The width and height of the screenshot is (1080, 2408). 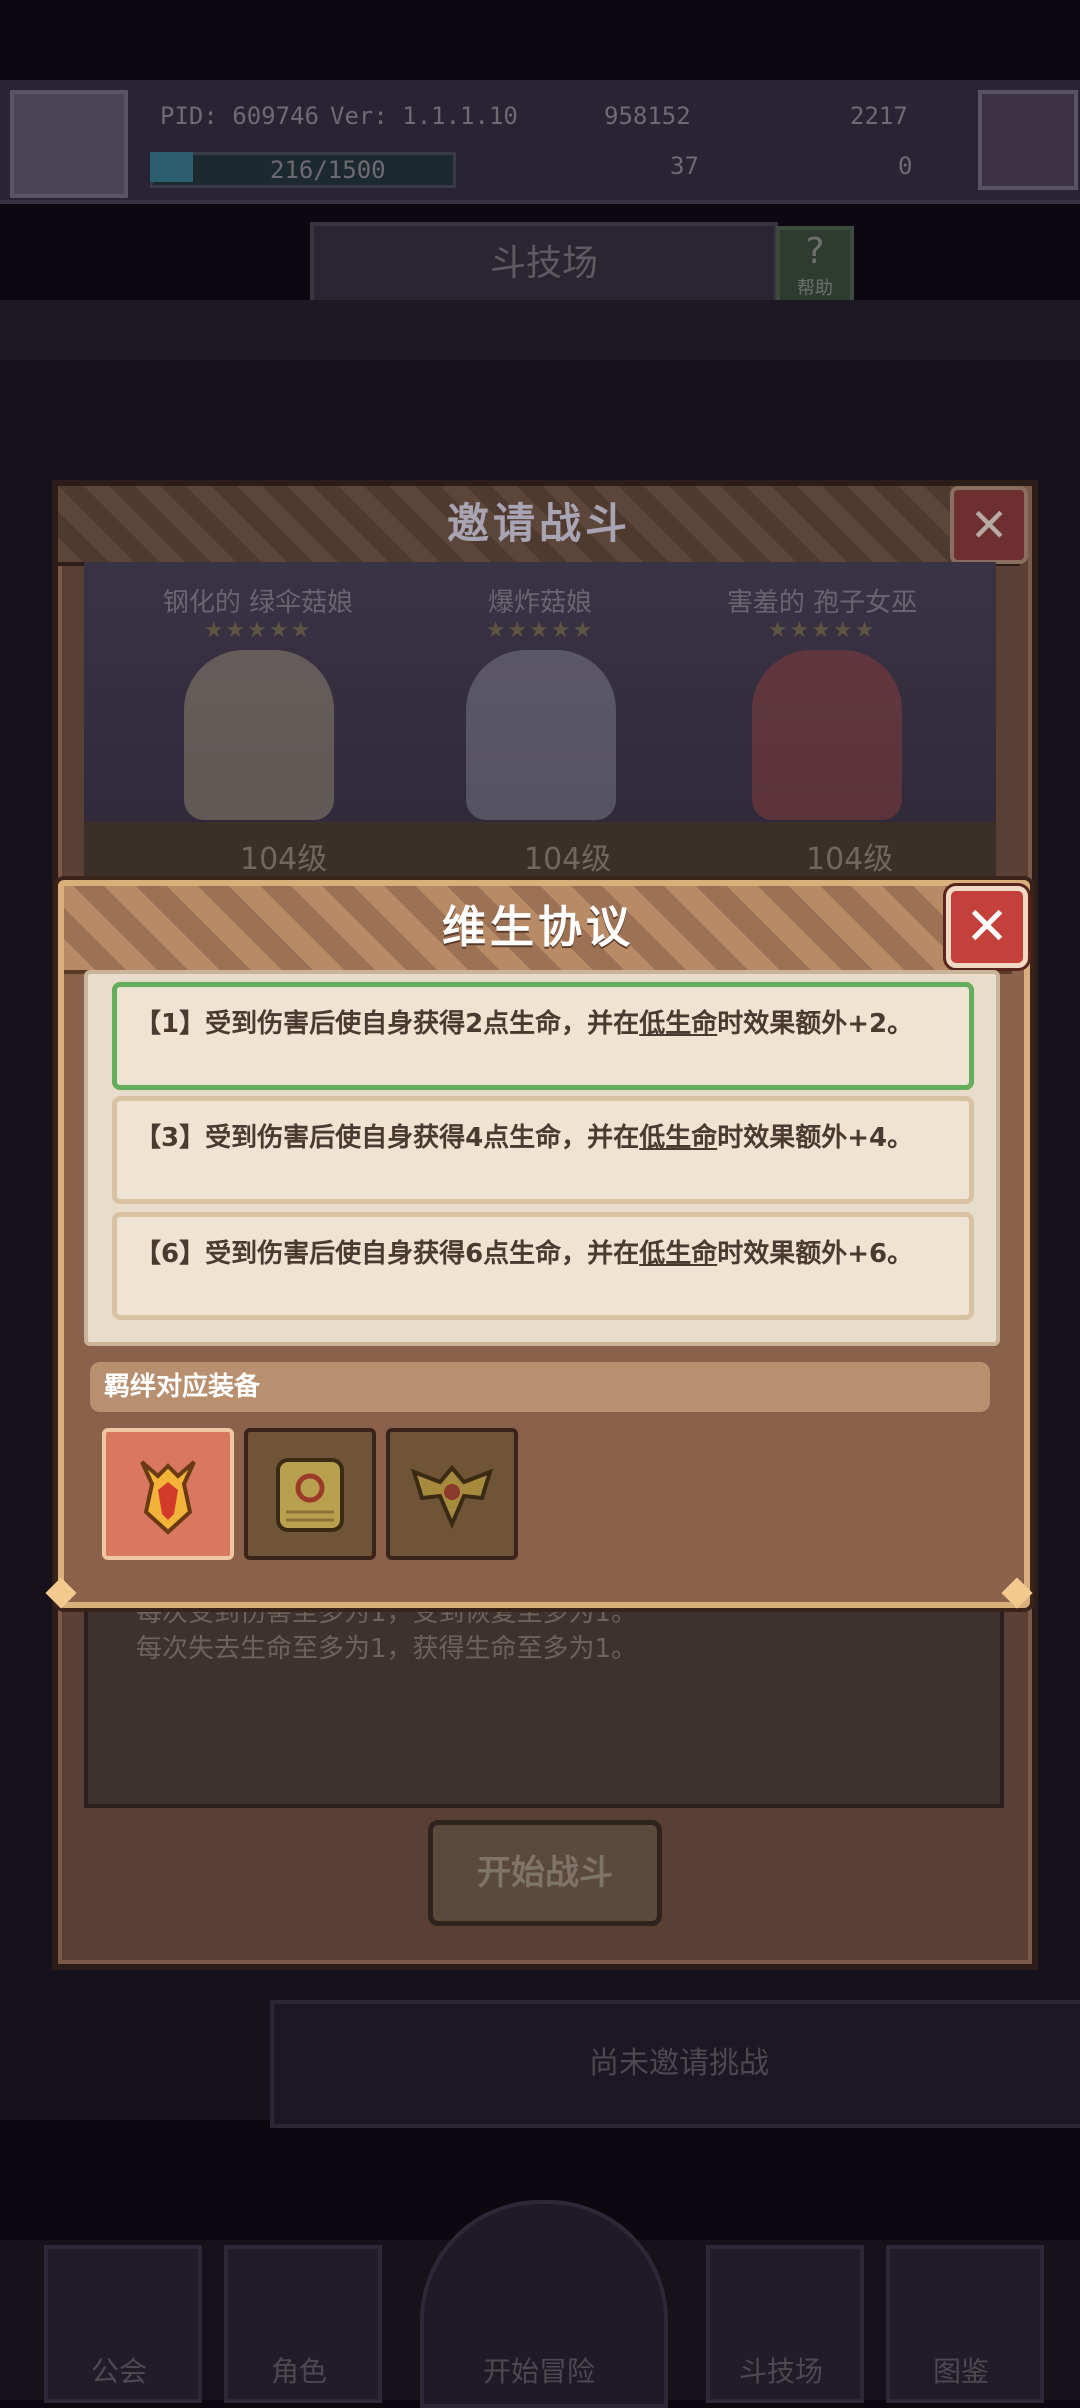 I want to click on help-button: ? 帮助, so click(x=815, y=266).